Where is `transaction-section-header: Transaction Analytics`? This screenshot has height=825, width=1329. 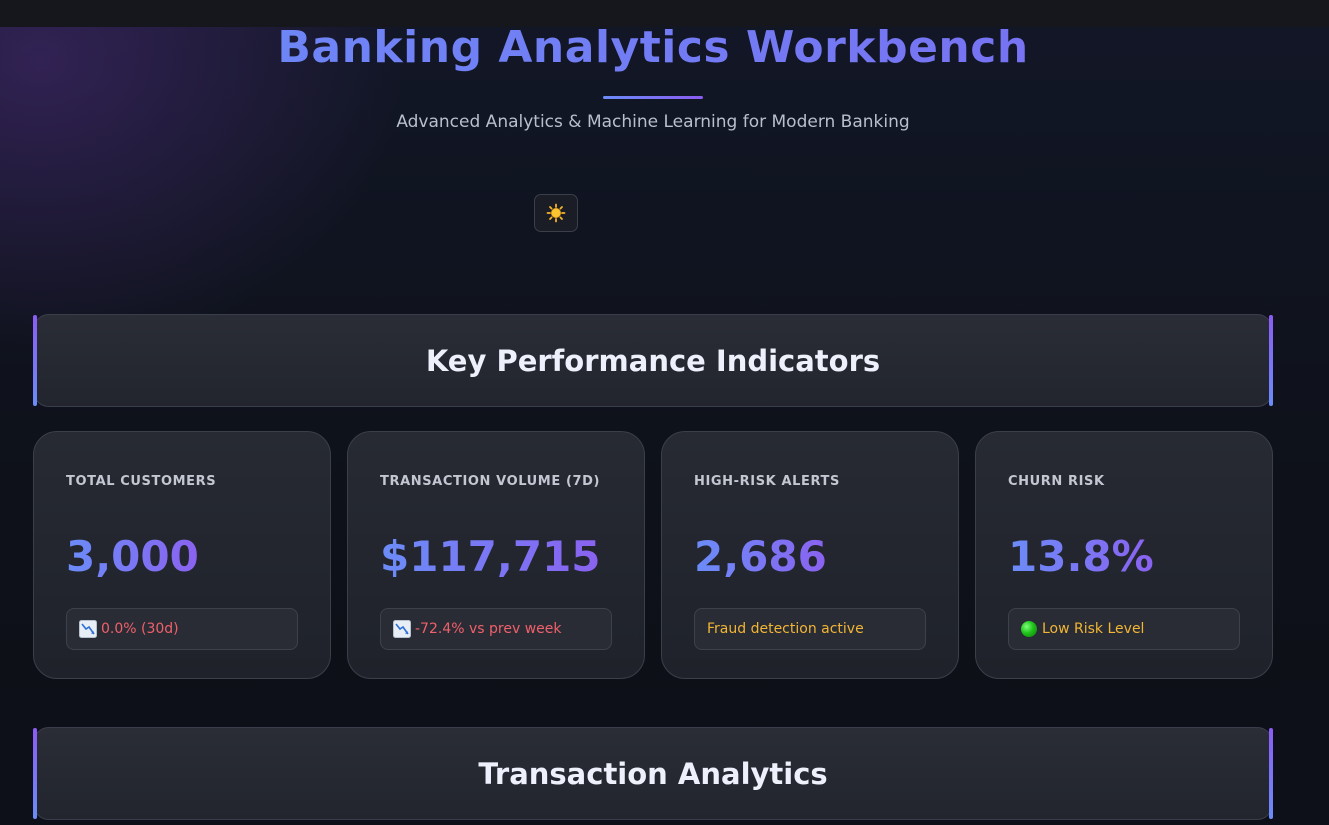 transaction-section-header: Transaction Analytics is located at coordinates (653, 773).